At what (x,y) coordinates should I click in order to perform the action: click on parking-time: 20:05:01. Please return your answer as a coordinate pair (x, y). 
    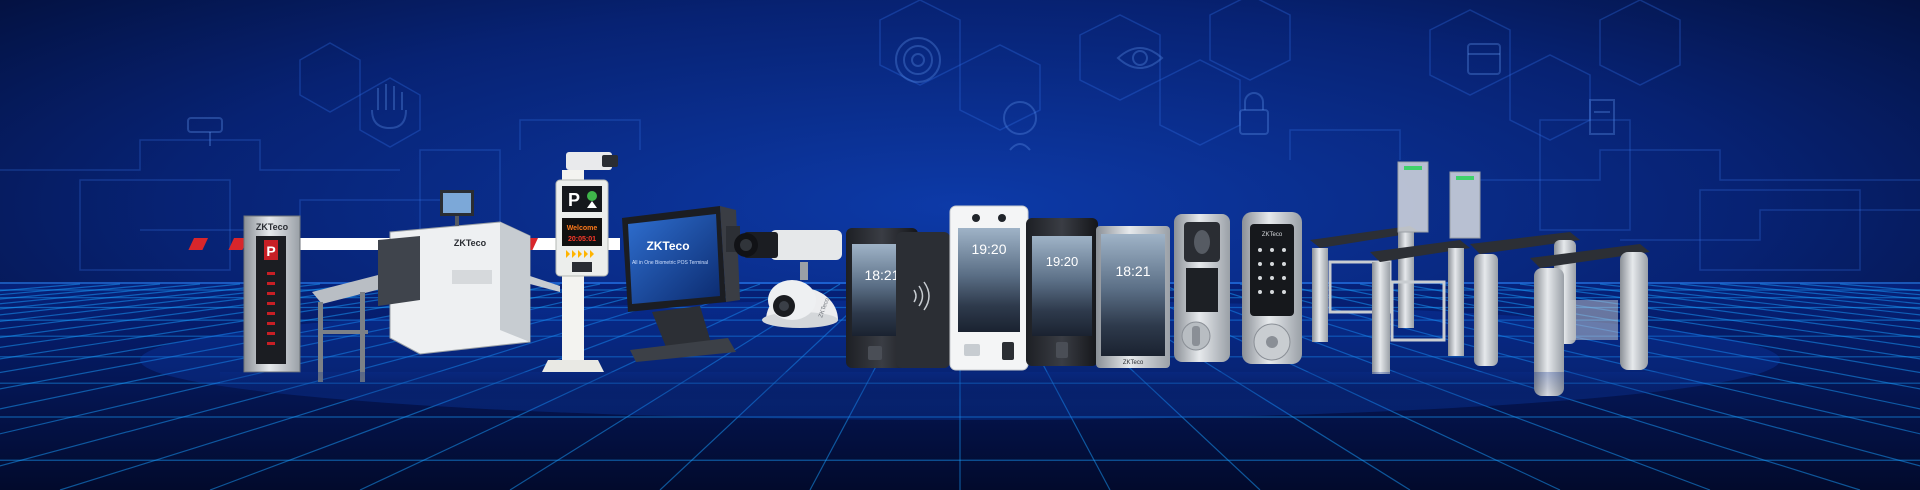
    Looking at the image, I should click on (582, 239).